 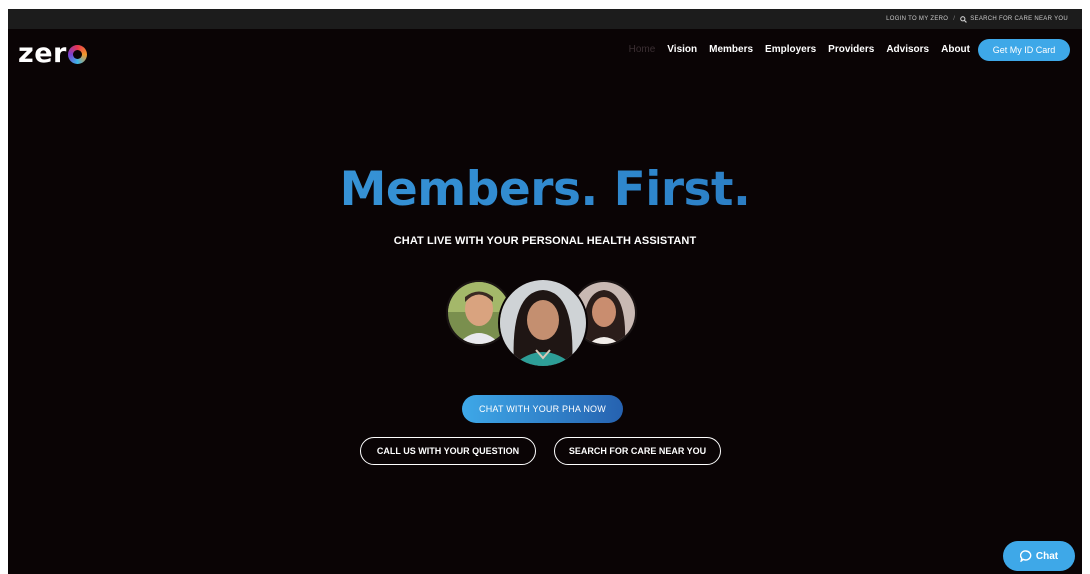 What do you see at coordinates (790, 49) in the screenshot?
I see `nav-item-employers: Employers` at bounding box center [790, 49].